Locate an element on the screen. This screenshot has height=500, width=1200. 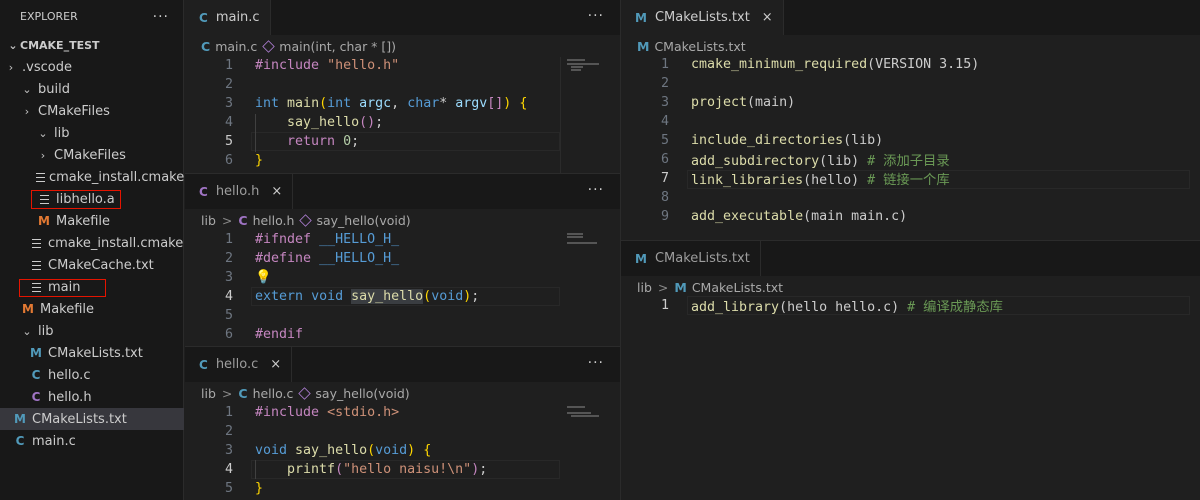
code-line: 7 link_libraries(hello) # 链接一个库 is located at coordinates (785, 178).